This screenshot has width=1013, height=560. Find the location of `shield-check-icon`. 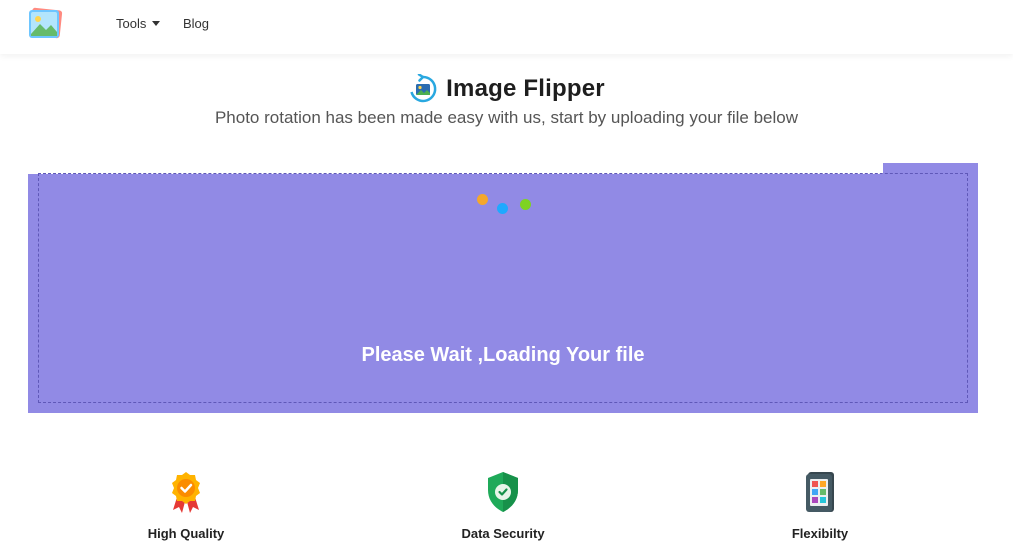

shield-check-icon is located at coordinates (503, 492).